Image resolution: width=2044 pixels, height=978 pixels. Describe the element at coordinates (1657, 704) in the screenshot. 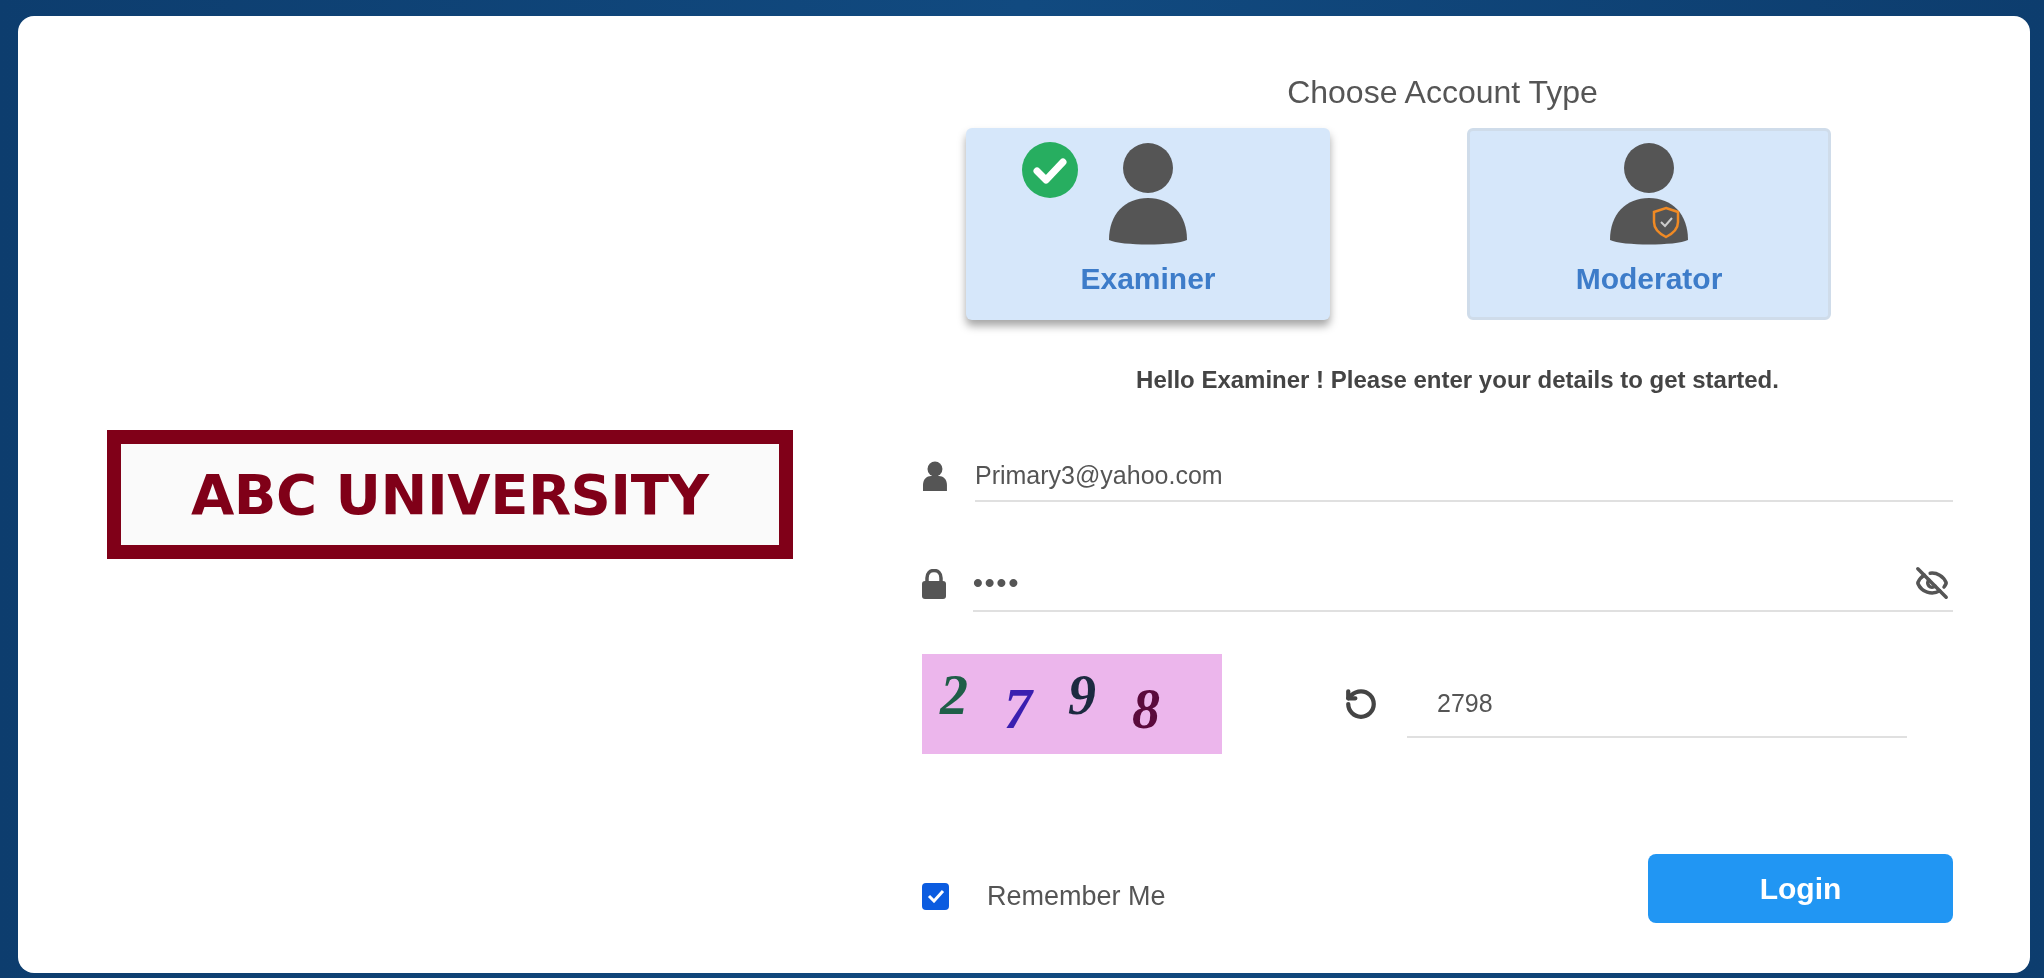

I see `captcha-field: 2798` at that location.